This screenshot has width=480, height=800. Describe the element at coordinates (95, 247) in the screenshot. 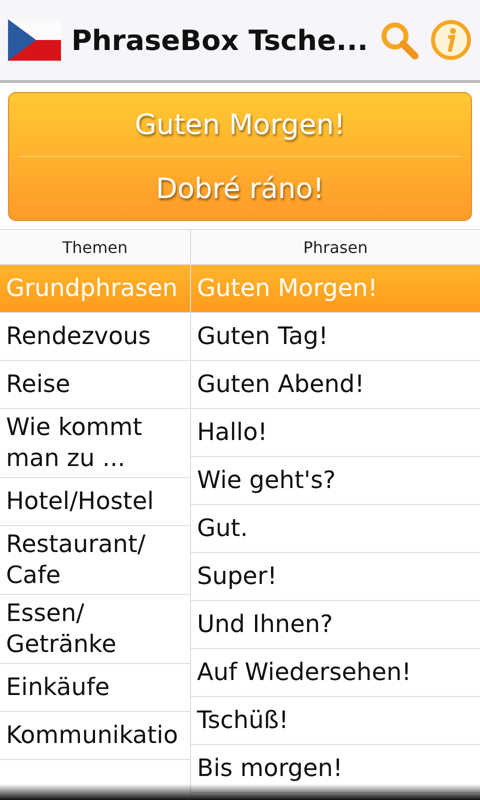

I see `column-header: Themen` at that location.